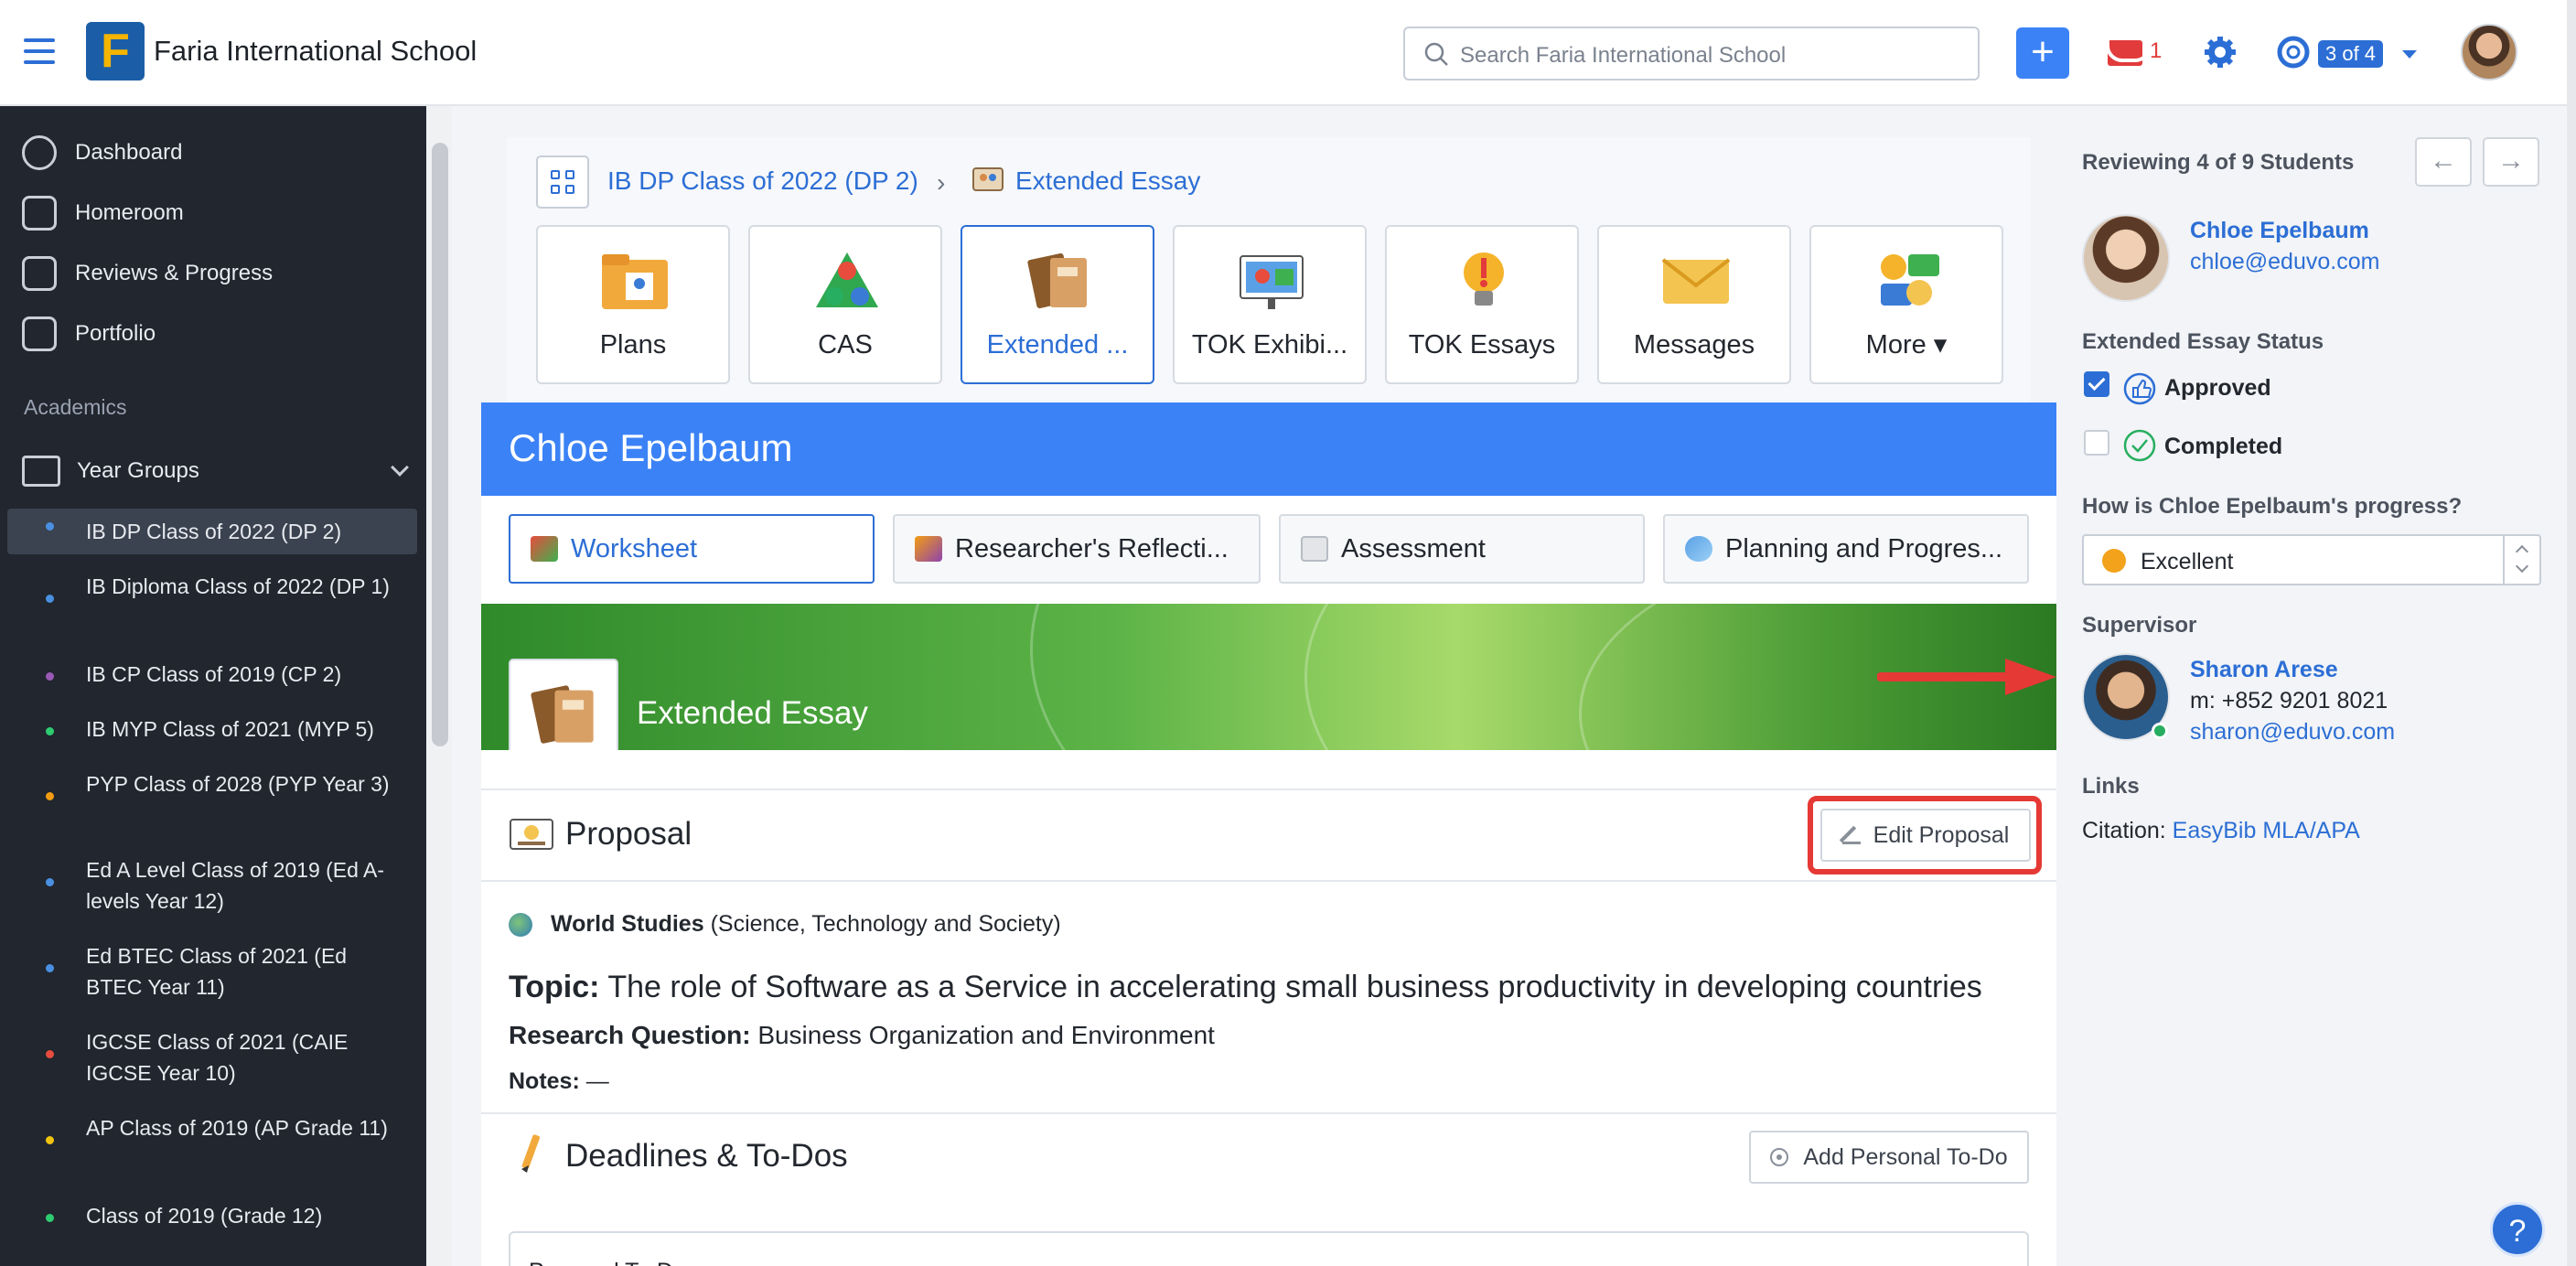 This screenshot has height=1266, width=2576. What do you see at coordinates (559, 1081) in the screenshot?
I see `notes-line: Notes: —` at bounding box center [559, 1081].